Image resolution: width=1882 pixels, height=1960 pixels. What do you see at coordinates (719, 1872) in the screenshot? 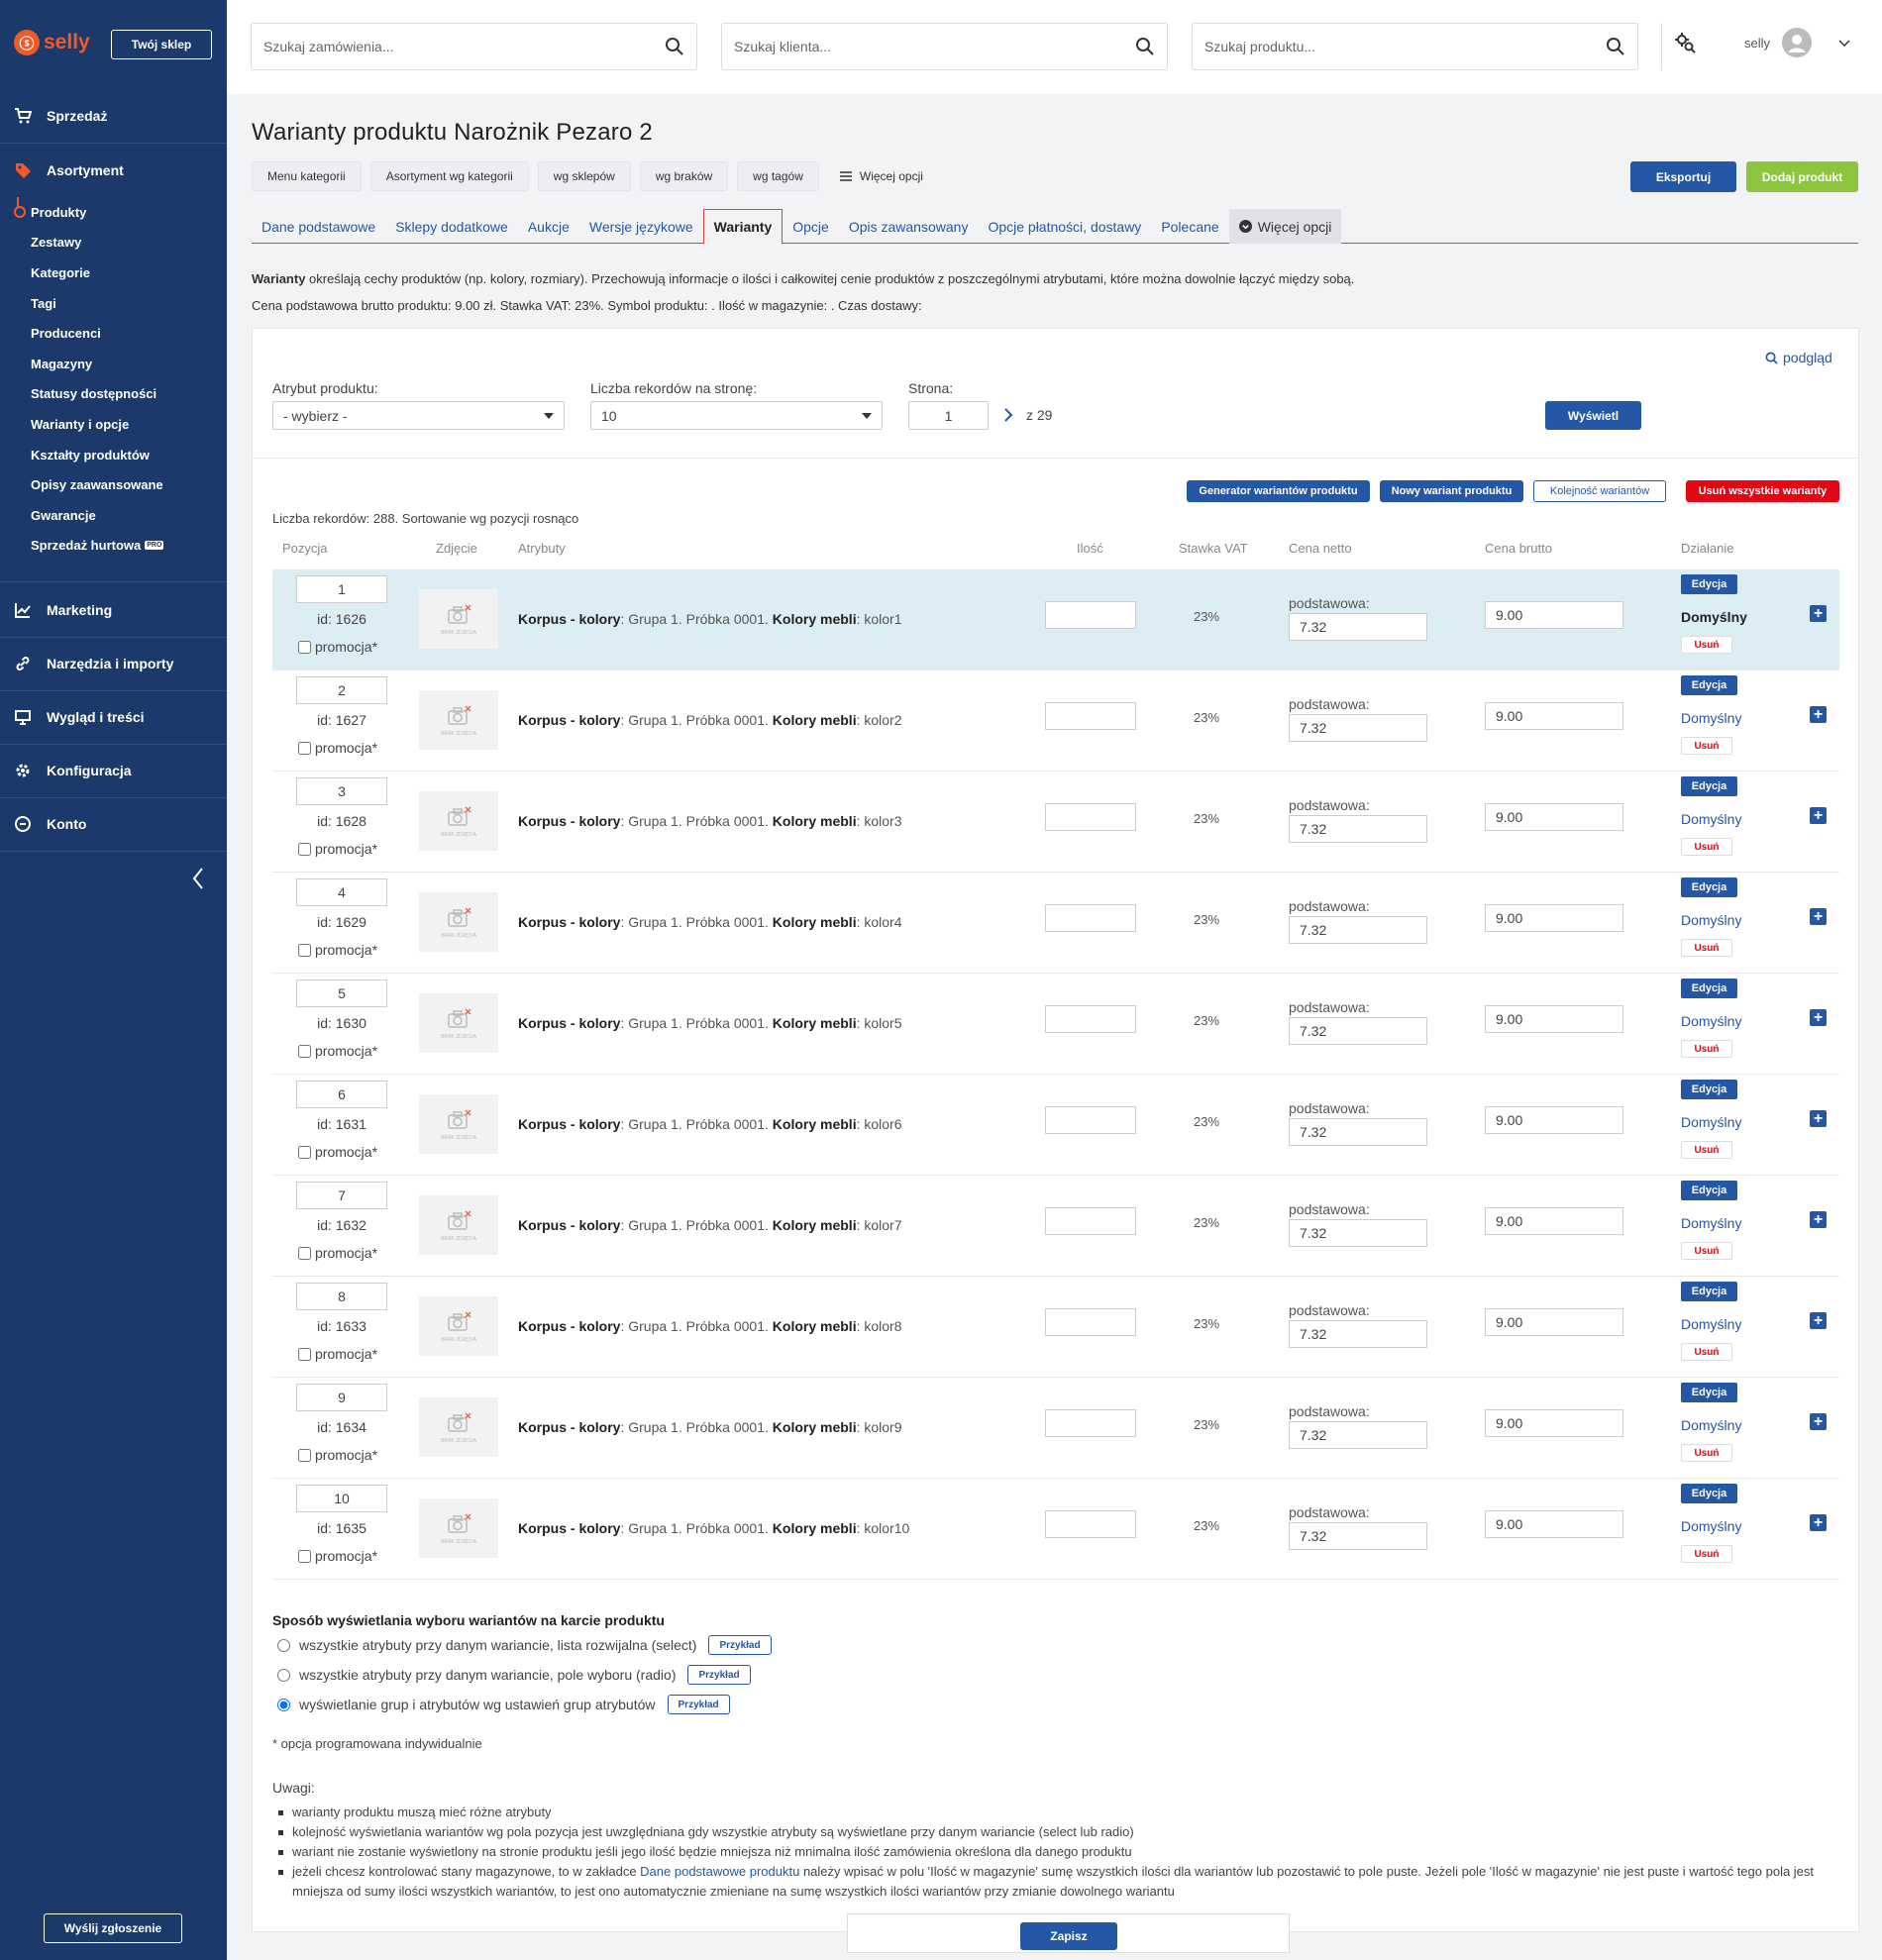
I see `basic-data-link: Dane podstawowe produktu` at bounding box center [719, 1872].